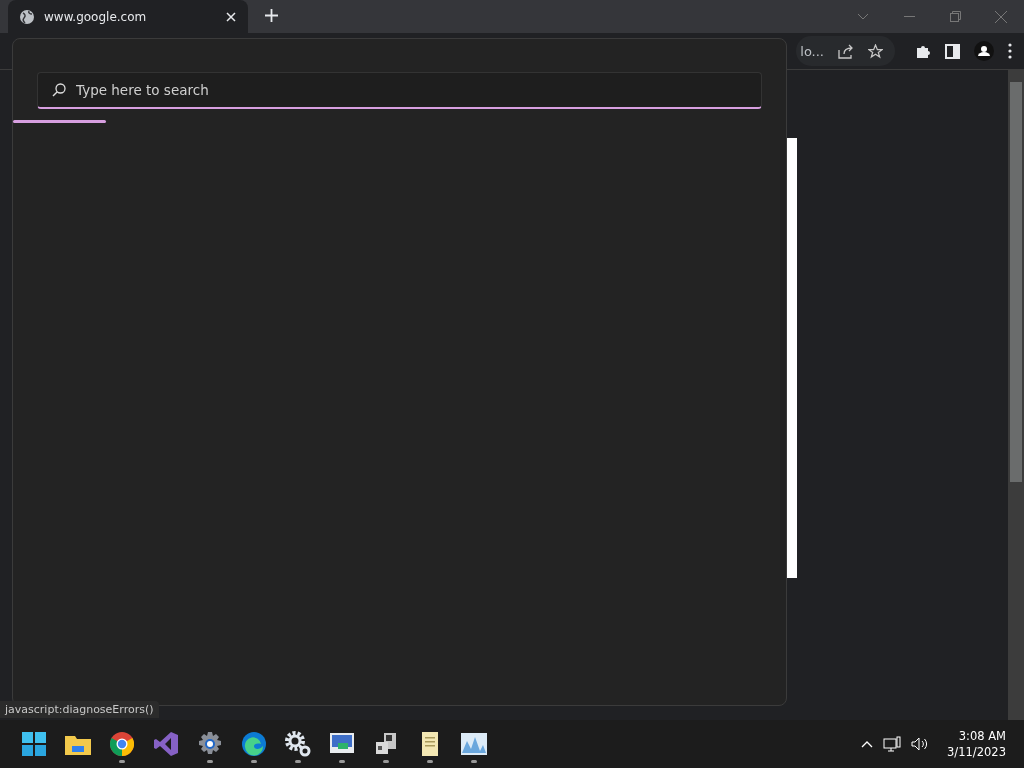  Describe the element at coordinates (976, 744) in the screenshot. I see `clock: 3:08 AM 3/11/2023` at that location.